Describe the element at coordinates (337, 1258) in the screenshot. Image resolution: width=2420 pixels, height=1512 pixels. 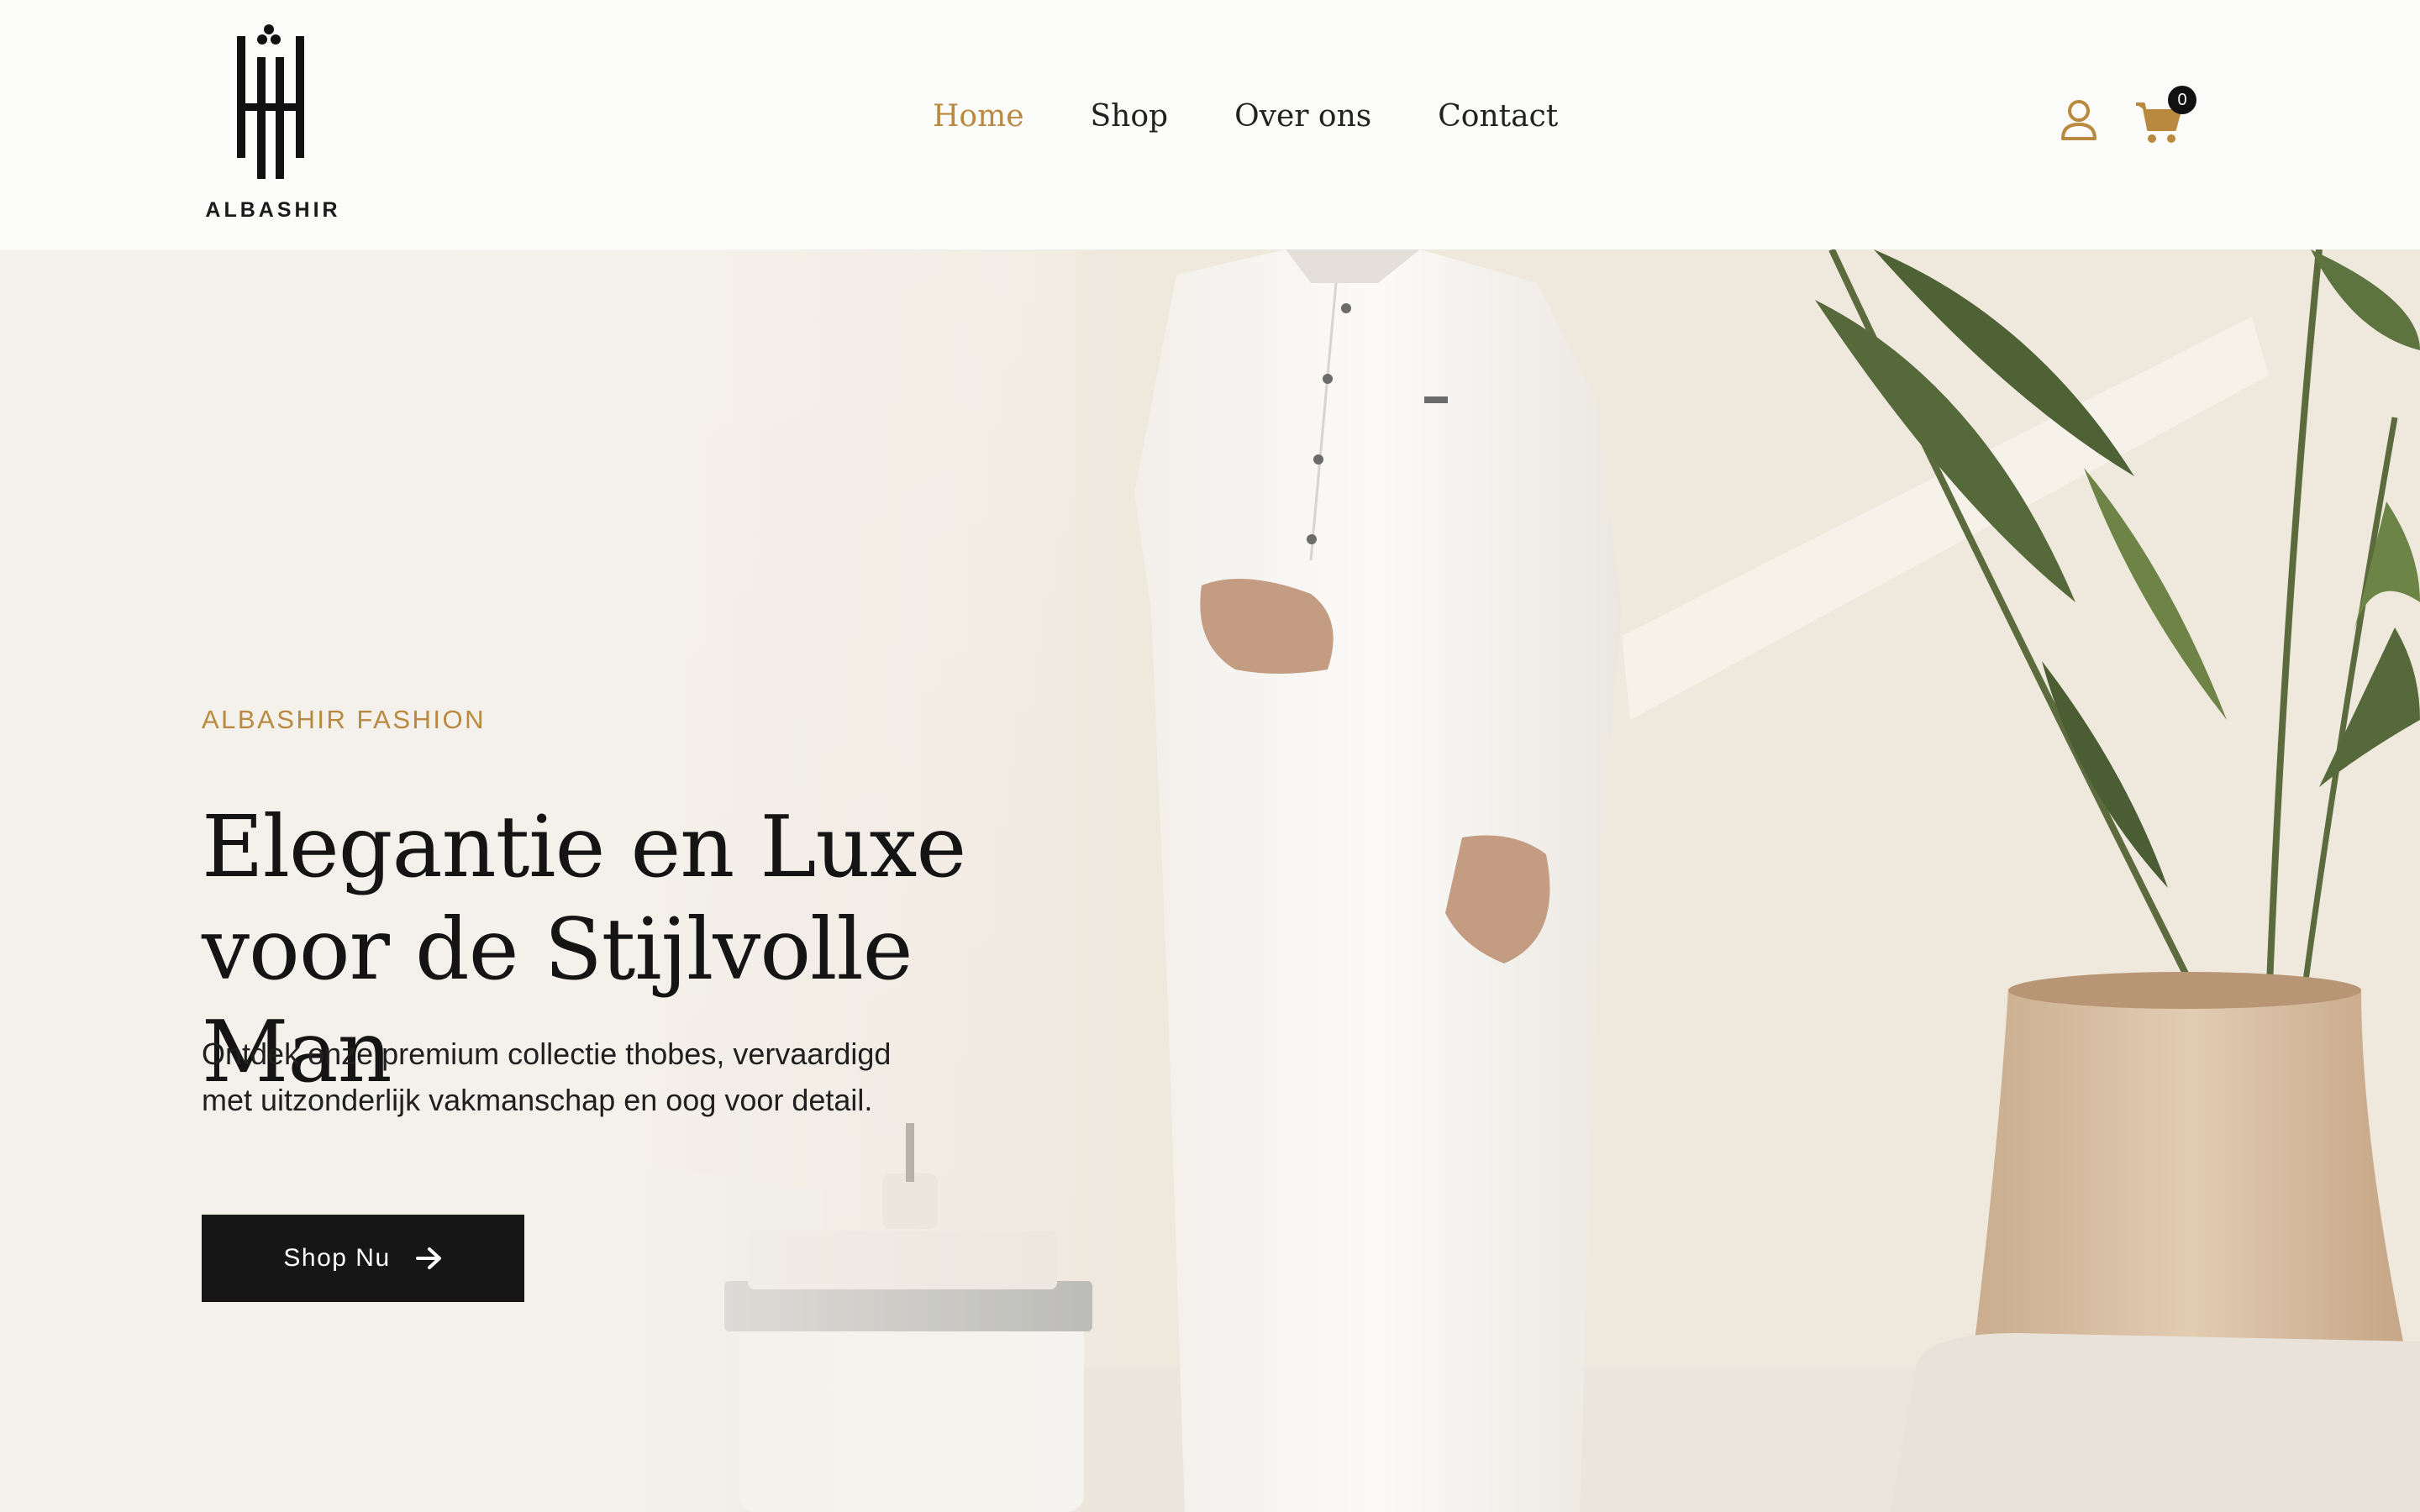
I see `shop-now-label: Shop Nu` at that location.